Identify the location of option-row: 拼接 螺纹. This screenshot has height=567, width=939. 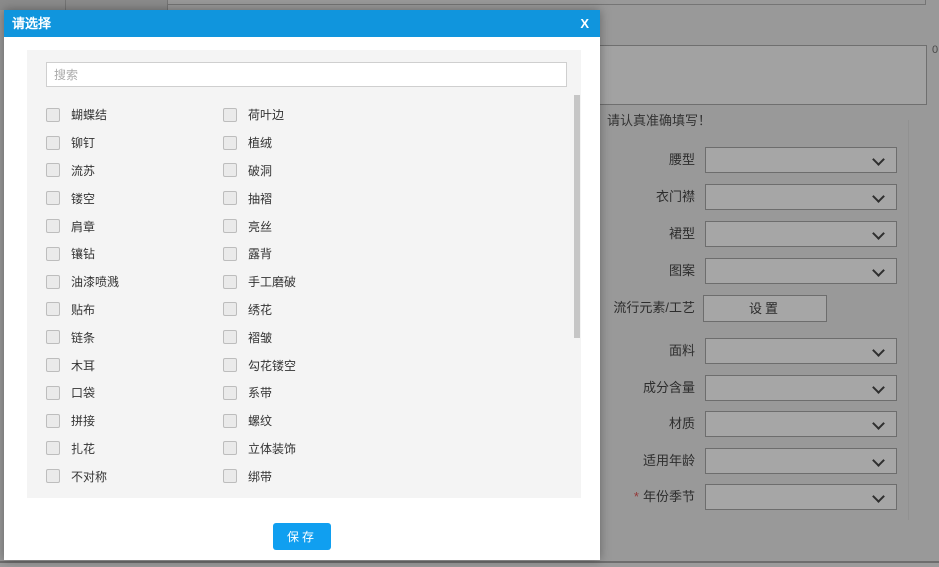
(303, 421).